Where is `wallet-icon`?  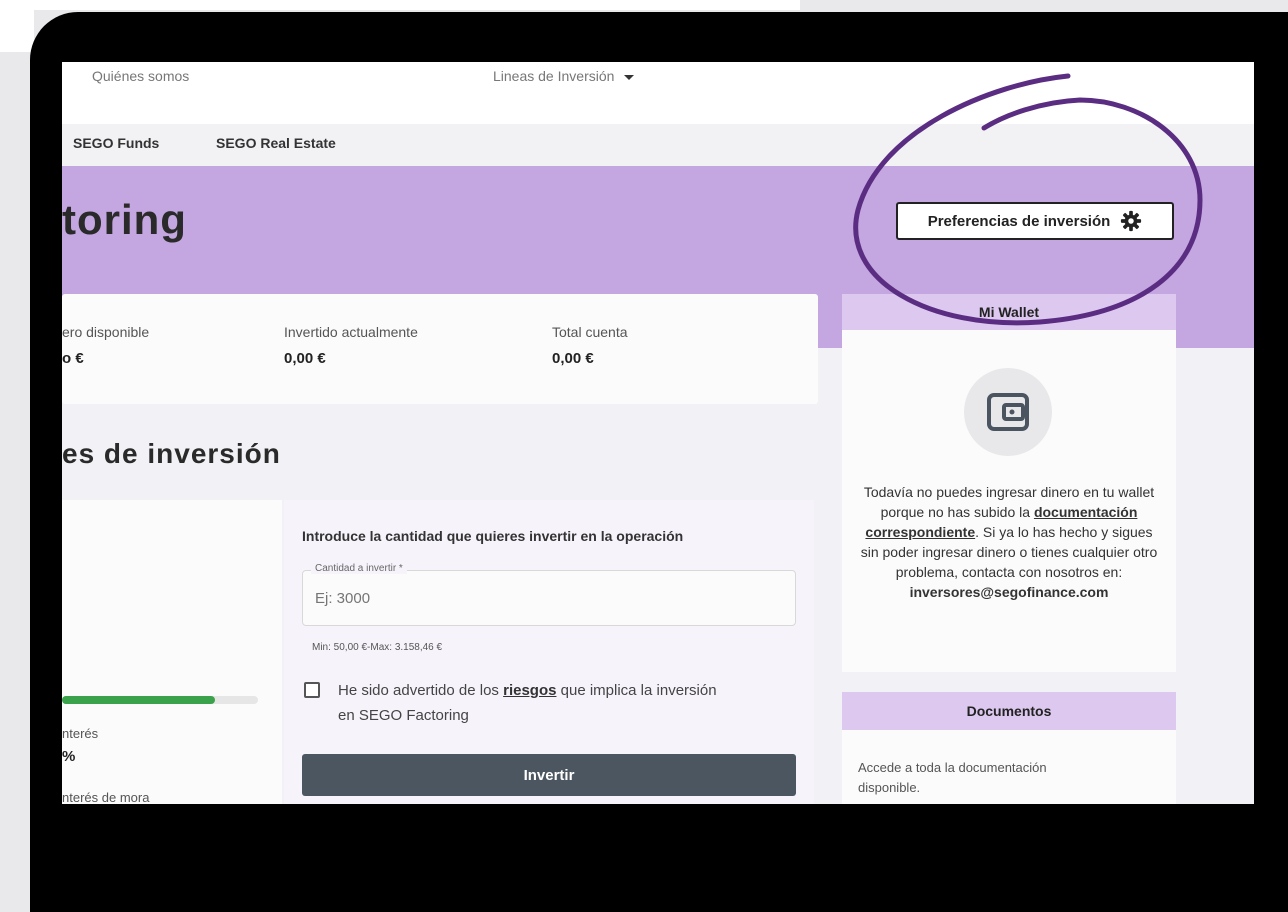
wallet-icon is located at coordinates (1008, 412).